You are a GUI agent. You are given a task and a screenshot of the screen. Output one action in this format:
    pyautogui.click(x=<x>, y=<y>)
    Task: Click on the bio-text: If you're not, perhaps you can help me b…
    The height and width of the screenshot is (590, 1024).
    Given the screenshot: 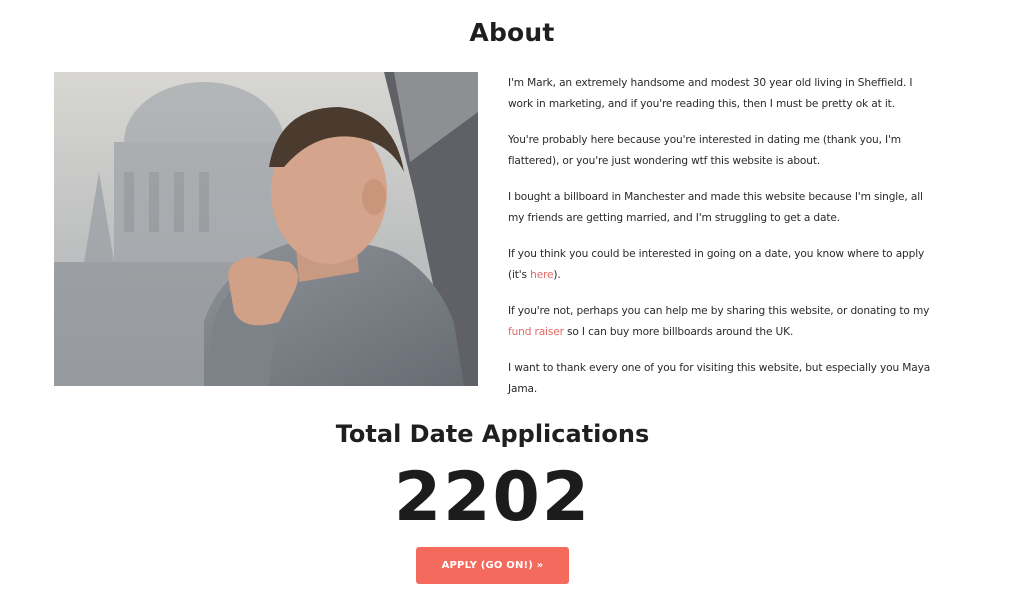 What is the action you would take?
    pyautogui.click(x=719, y=311)
    